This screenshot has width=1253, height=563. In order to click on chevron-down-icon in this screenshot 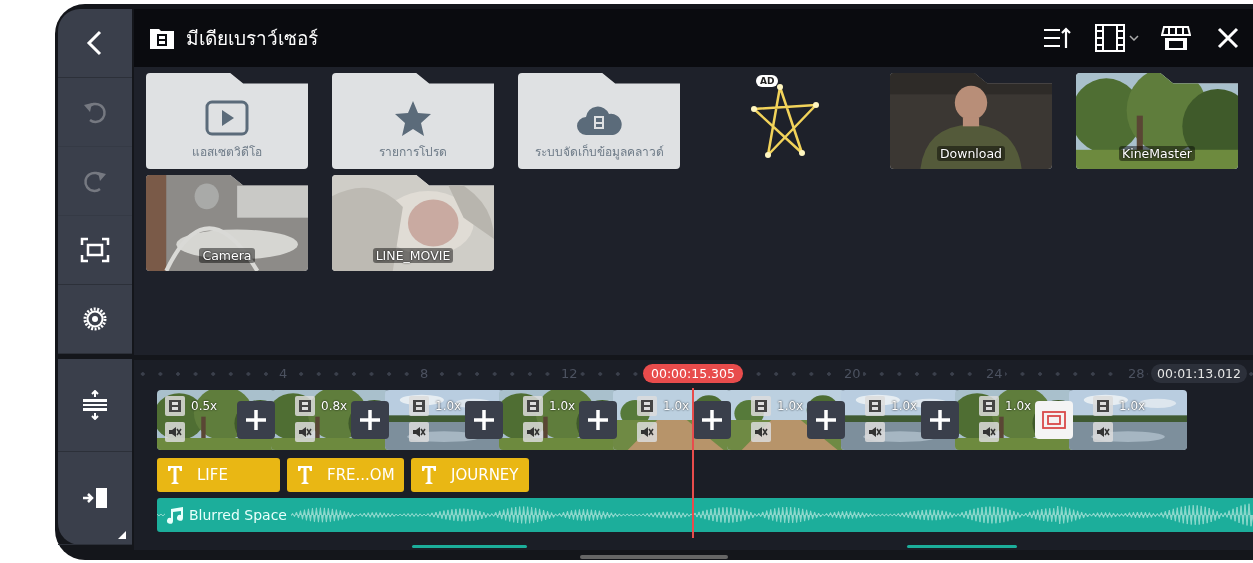, I will do `click(1134, 38)`.